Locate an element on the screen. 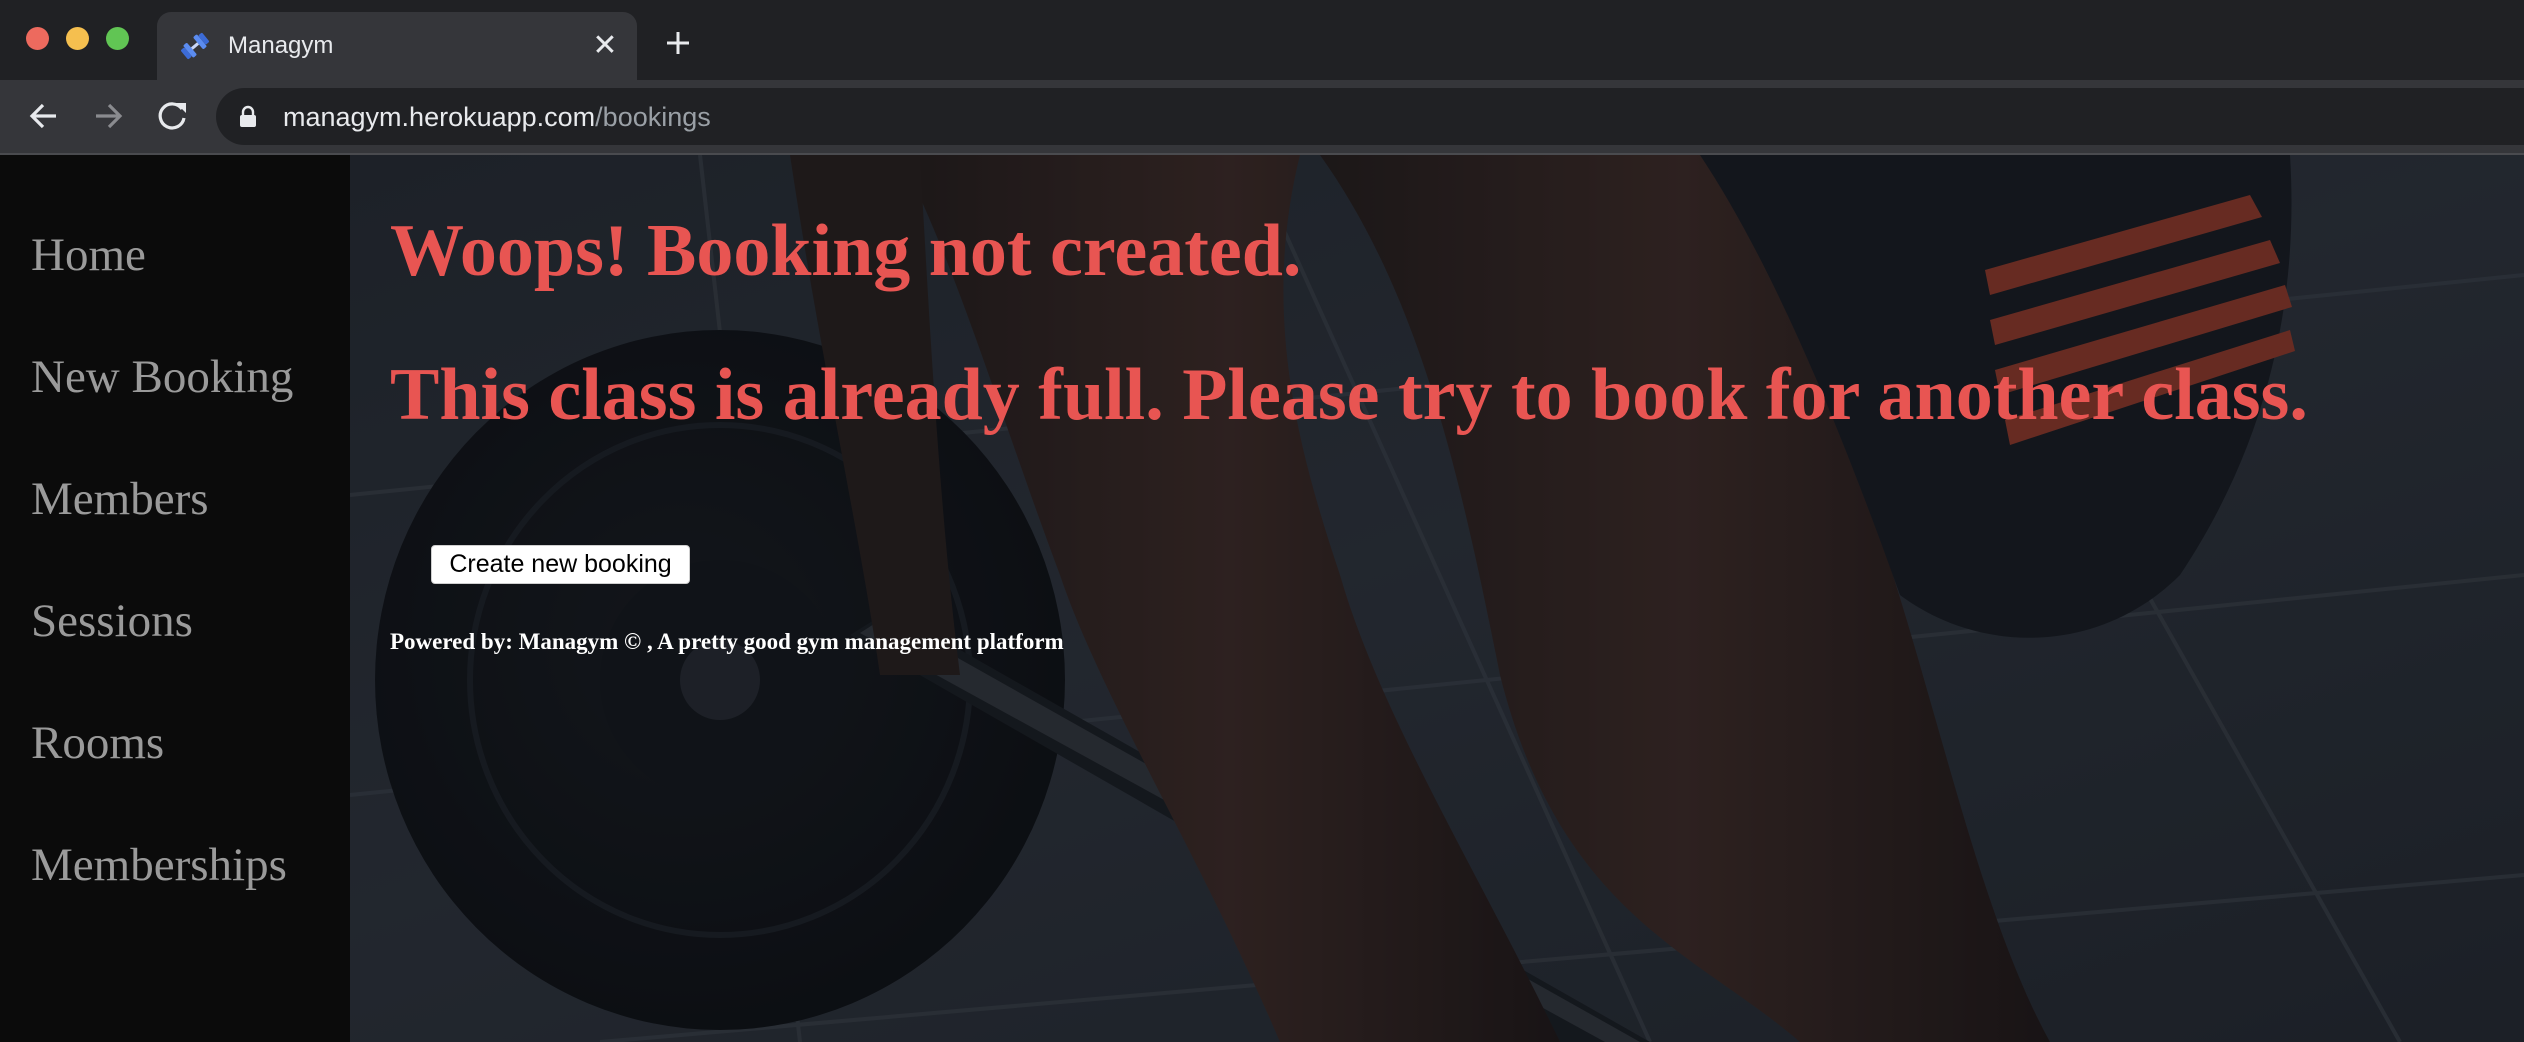  close-tab-icon: ✕ is located at coordinates (605, 46).